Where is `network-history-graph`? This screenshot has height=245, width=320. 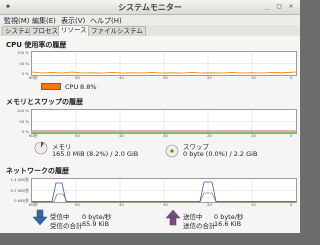
network-history-graph is located at coordinates (164, 190).